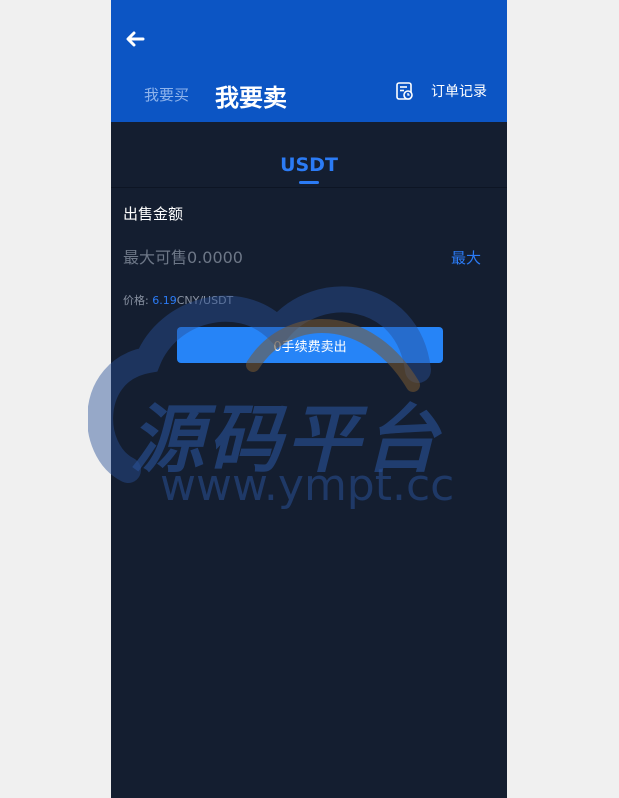  I want to click on active-tab-indicator, so click(309, 182).